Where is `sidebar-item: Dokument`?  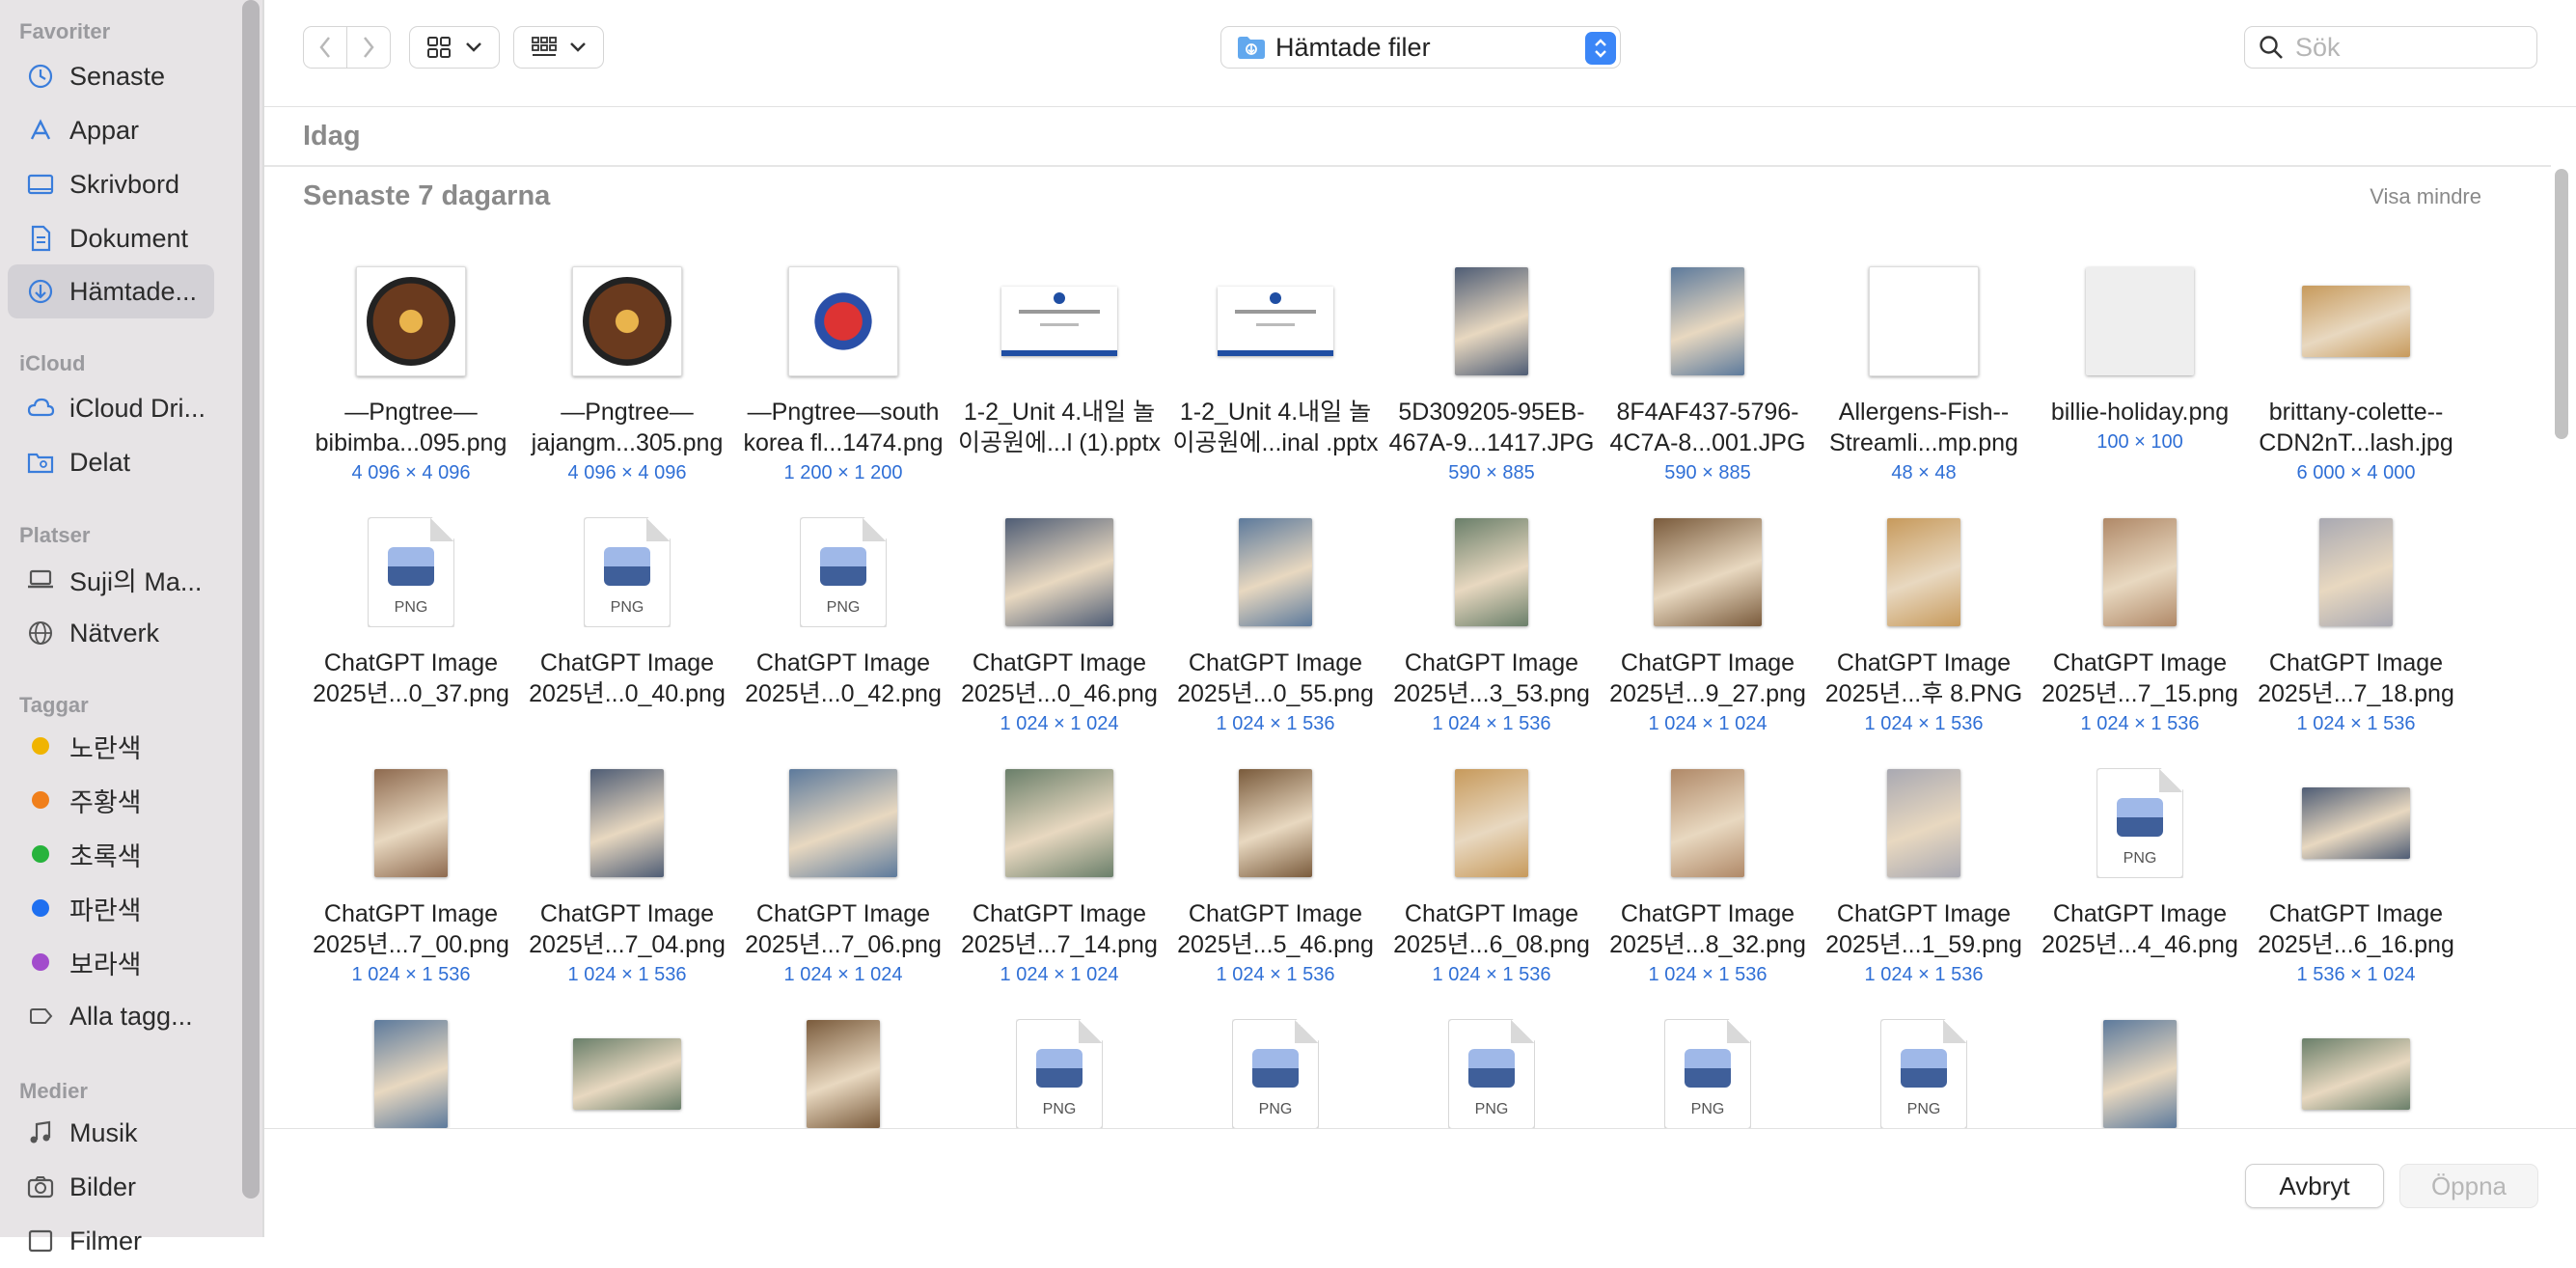
sidebar-item: Dokument is located at coordinates (111, 238).